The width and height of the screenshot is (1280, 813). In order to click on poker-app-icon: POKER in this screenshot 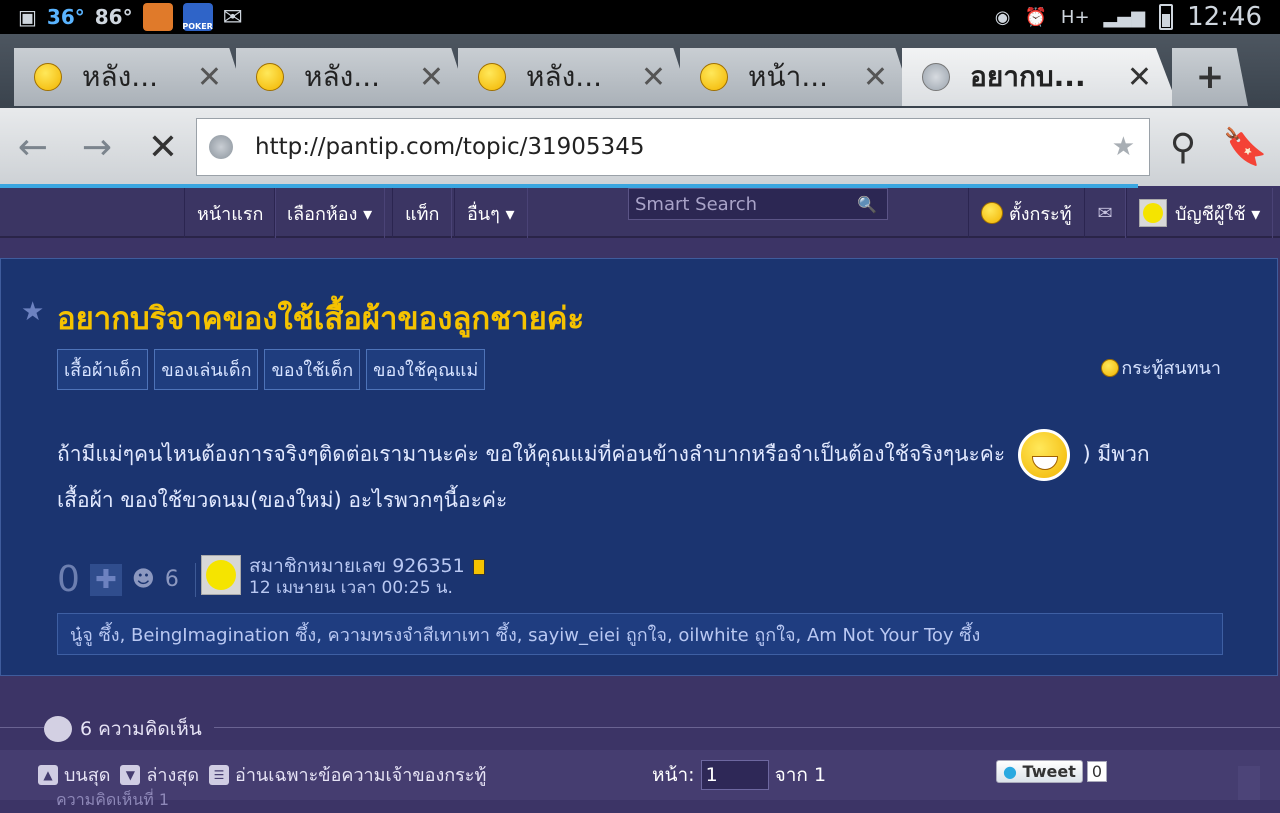, I will do `click(197, 17)`.